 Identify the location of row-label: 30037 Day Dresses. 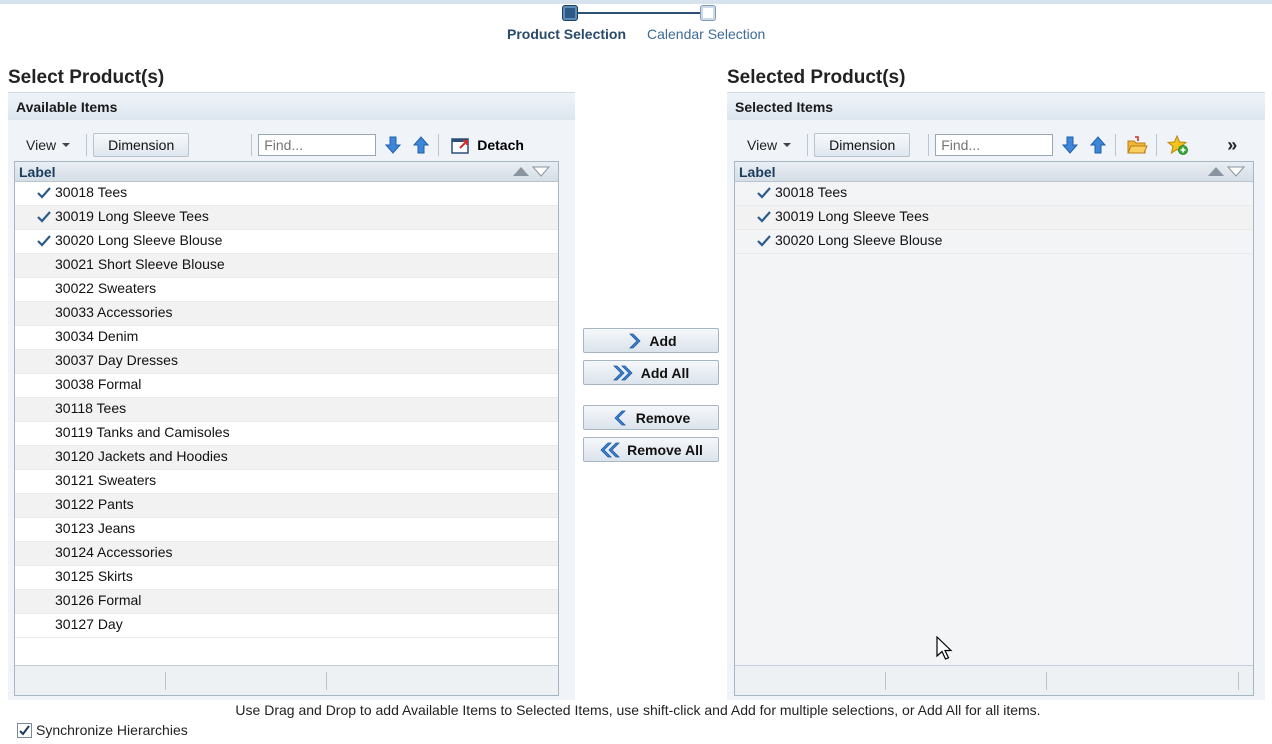
(116, 360).